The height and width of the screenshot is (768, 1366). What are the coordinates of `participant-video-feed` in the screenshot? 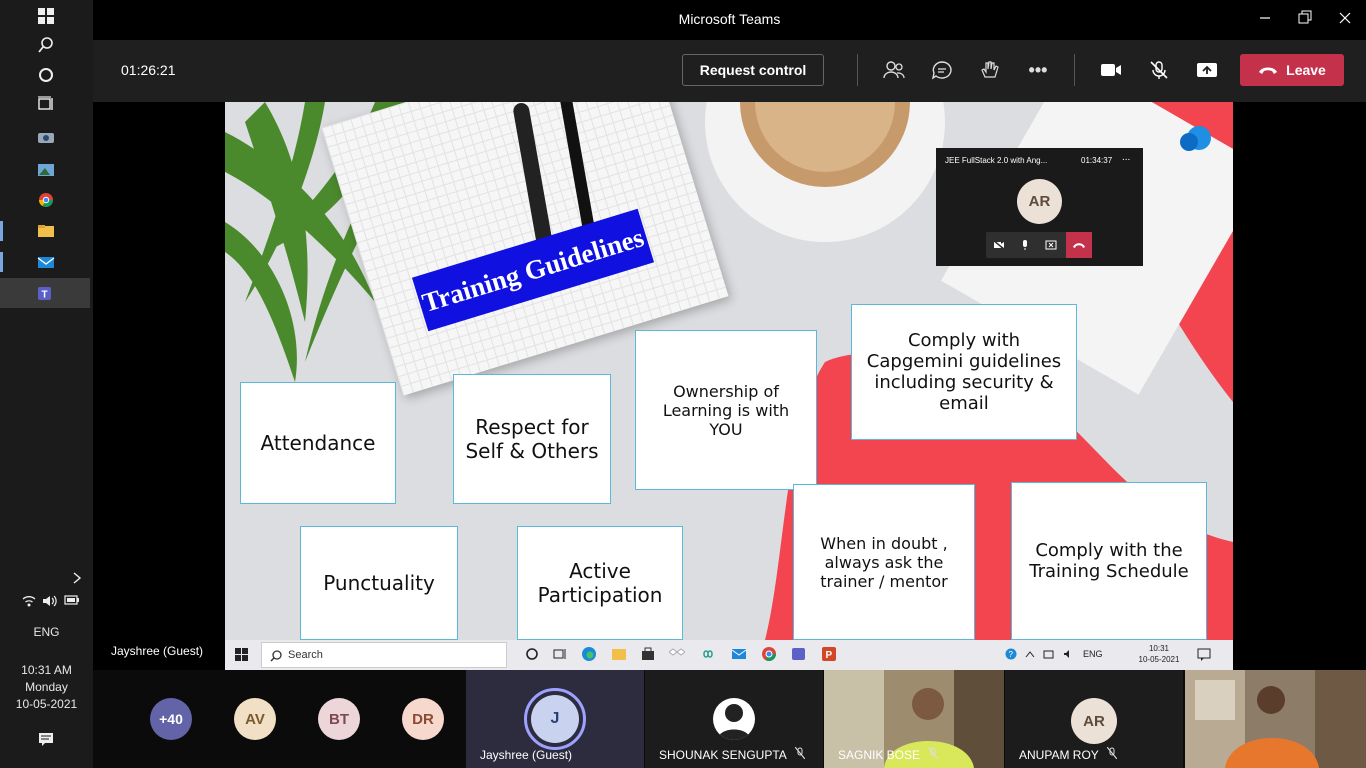 It's located at (1275, 719).